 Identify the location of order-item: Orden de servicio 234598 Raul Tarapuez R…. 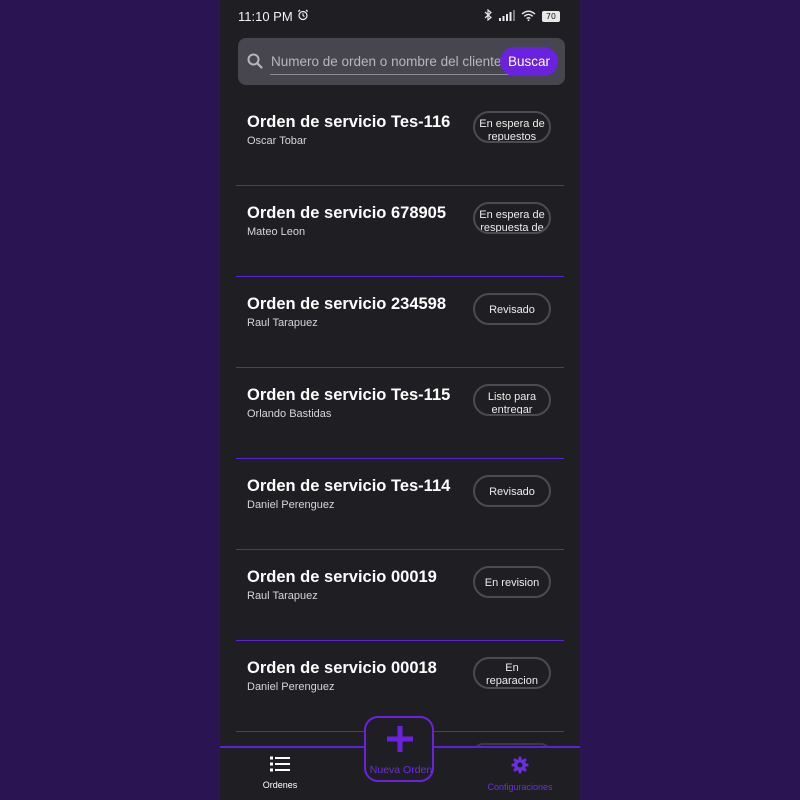
(400, 322).